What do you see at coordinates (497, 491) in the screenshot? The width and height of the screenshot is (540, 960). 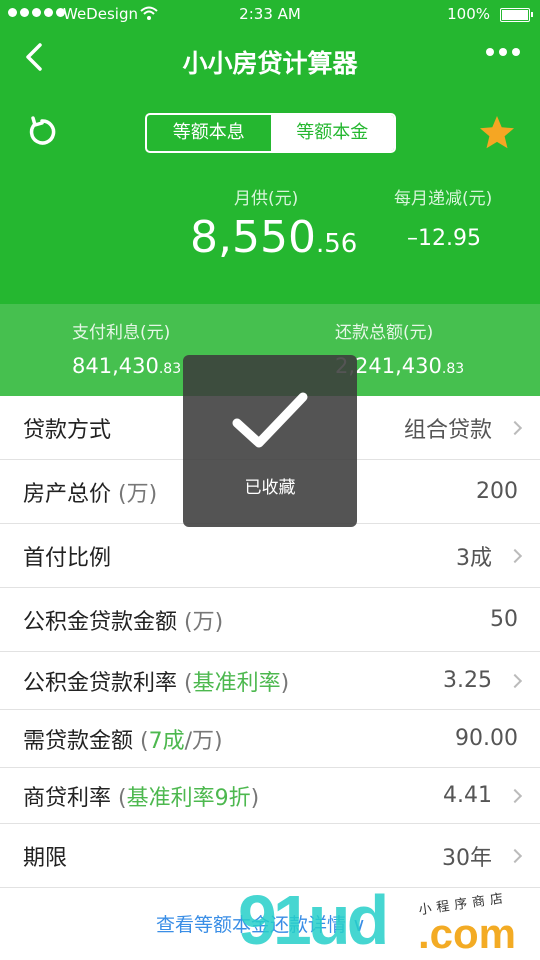 I see `row-value: 200` at bounding box center [497, 491].